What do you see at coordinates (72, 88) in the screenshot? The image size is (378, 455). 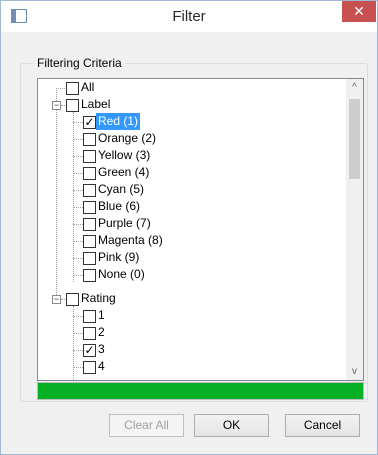 I see `all-checkbox` at bounding box center [72, 88].